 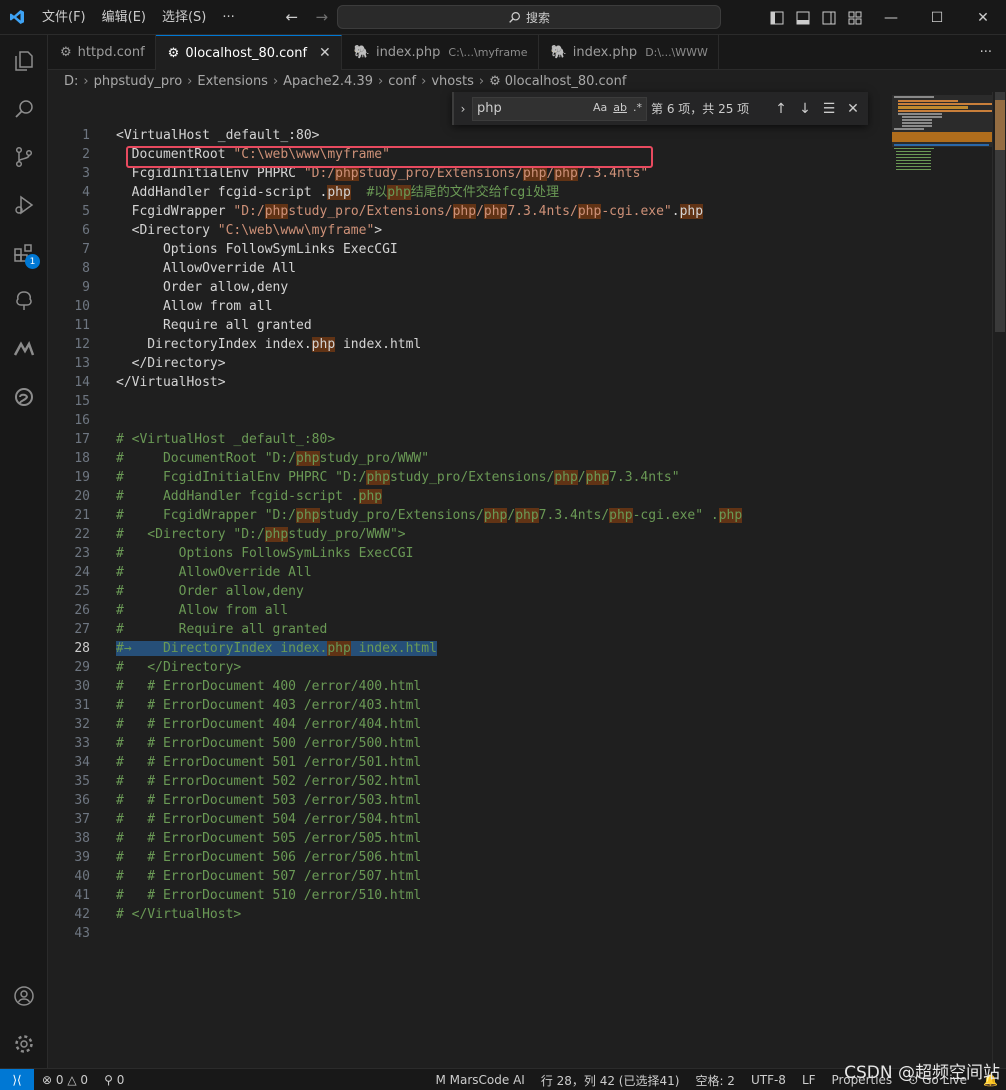 I want to click on code-line: 18 # DocumentRoot "D:/phpstudy_pro/WWW", so click(x=470, y=458).